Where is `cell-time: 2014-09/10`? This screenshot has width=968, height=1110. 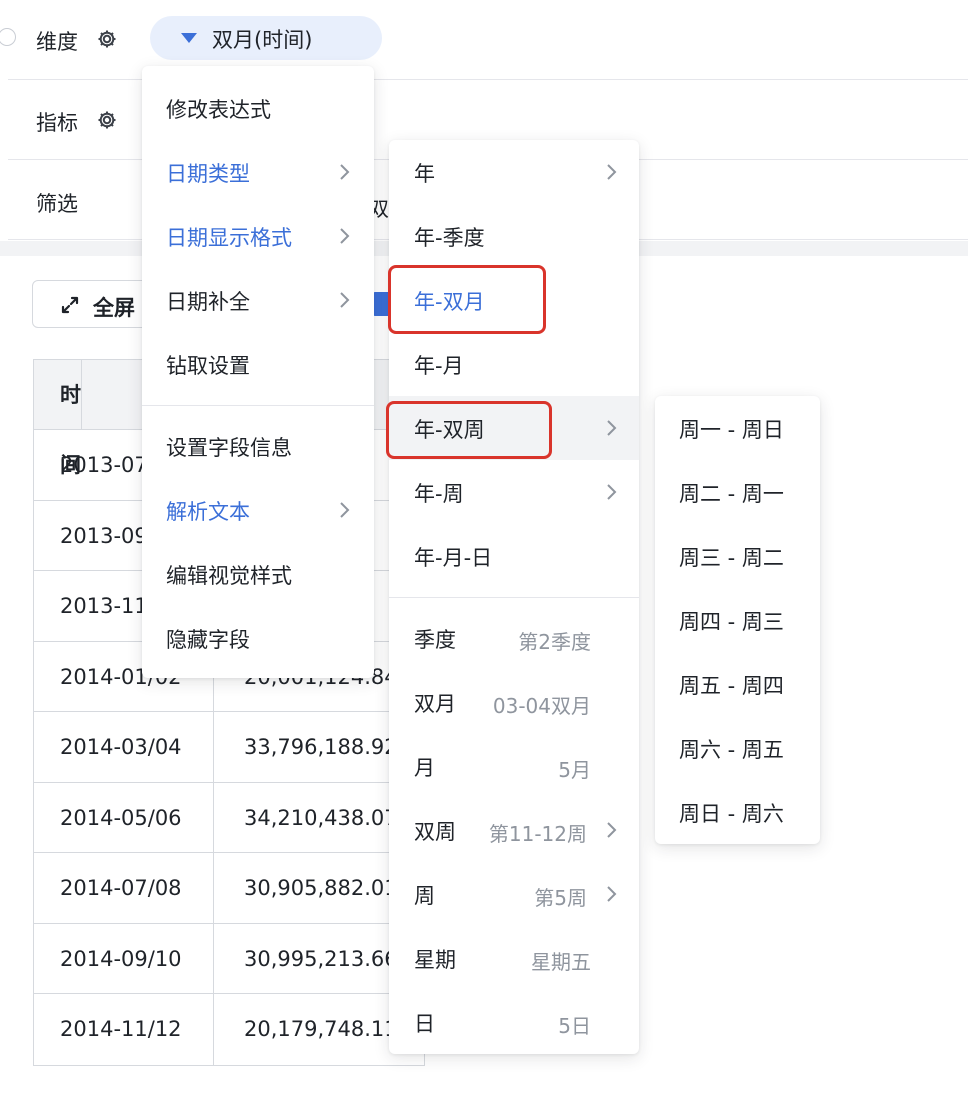
cell-time: 2014-09/10 is located at coordinates (124, 958).